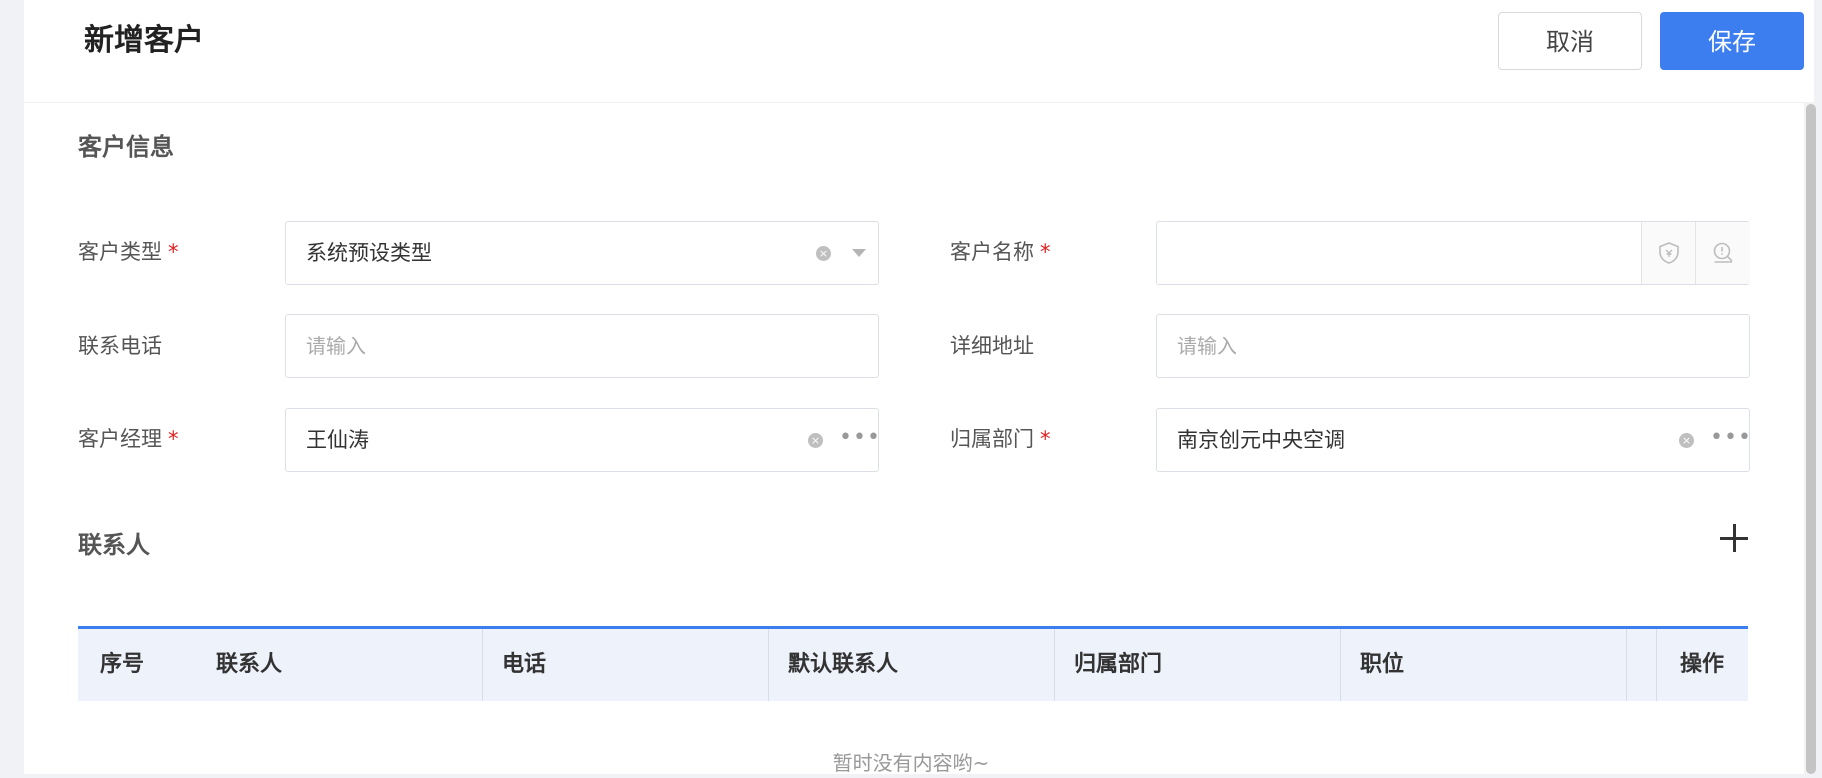  I want to click on section-title-customer-info: 客户信息, so click(126, 147).